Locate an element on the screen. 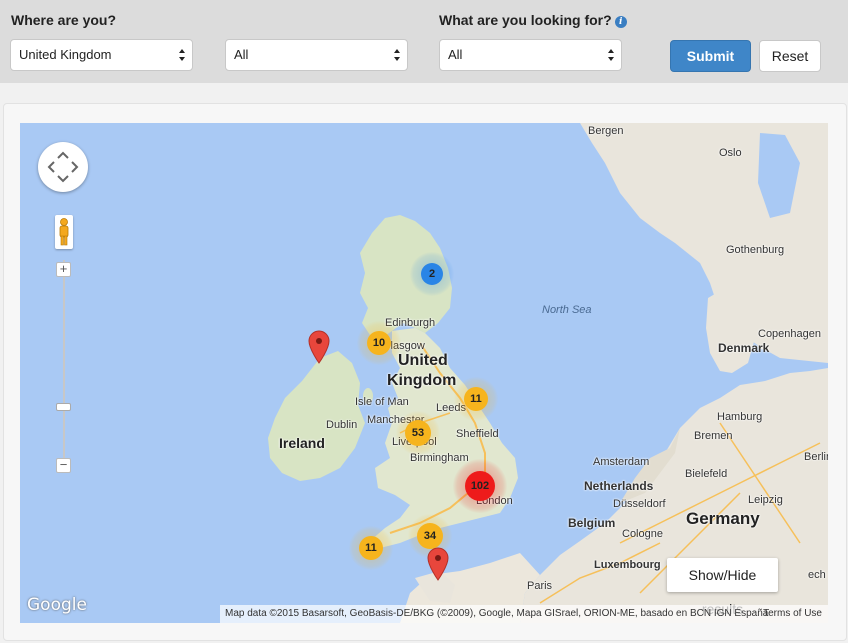 Image resolution: width=848 pixels, height=643 pixels. place-dublin: Dublin is located at coordinates (342, 425).